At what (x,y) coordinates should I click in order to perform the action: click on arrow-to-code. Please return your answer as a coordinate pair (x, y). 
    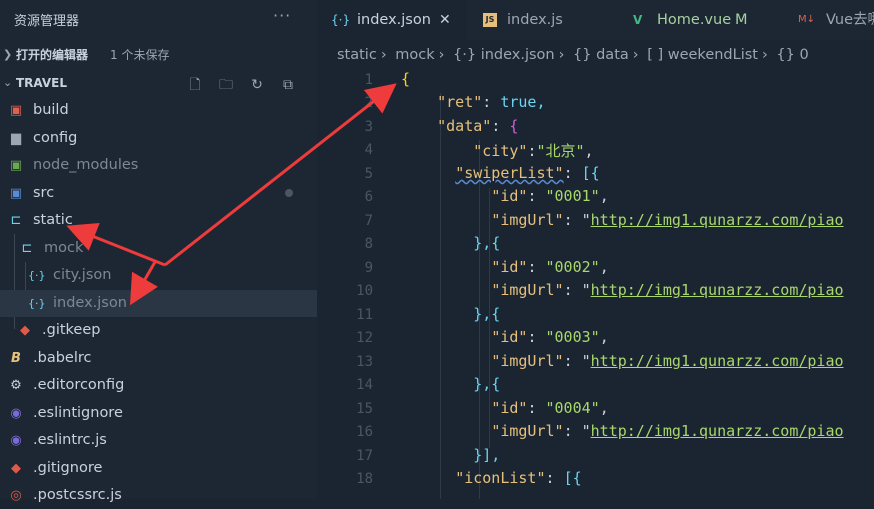
    Looking at the image, I should click on (280, 175).